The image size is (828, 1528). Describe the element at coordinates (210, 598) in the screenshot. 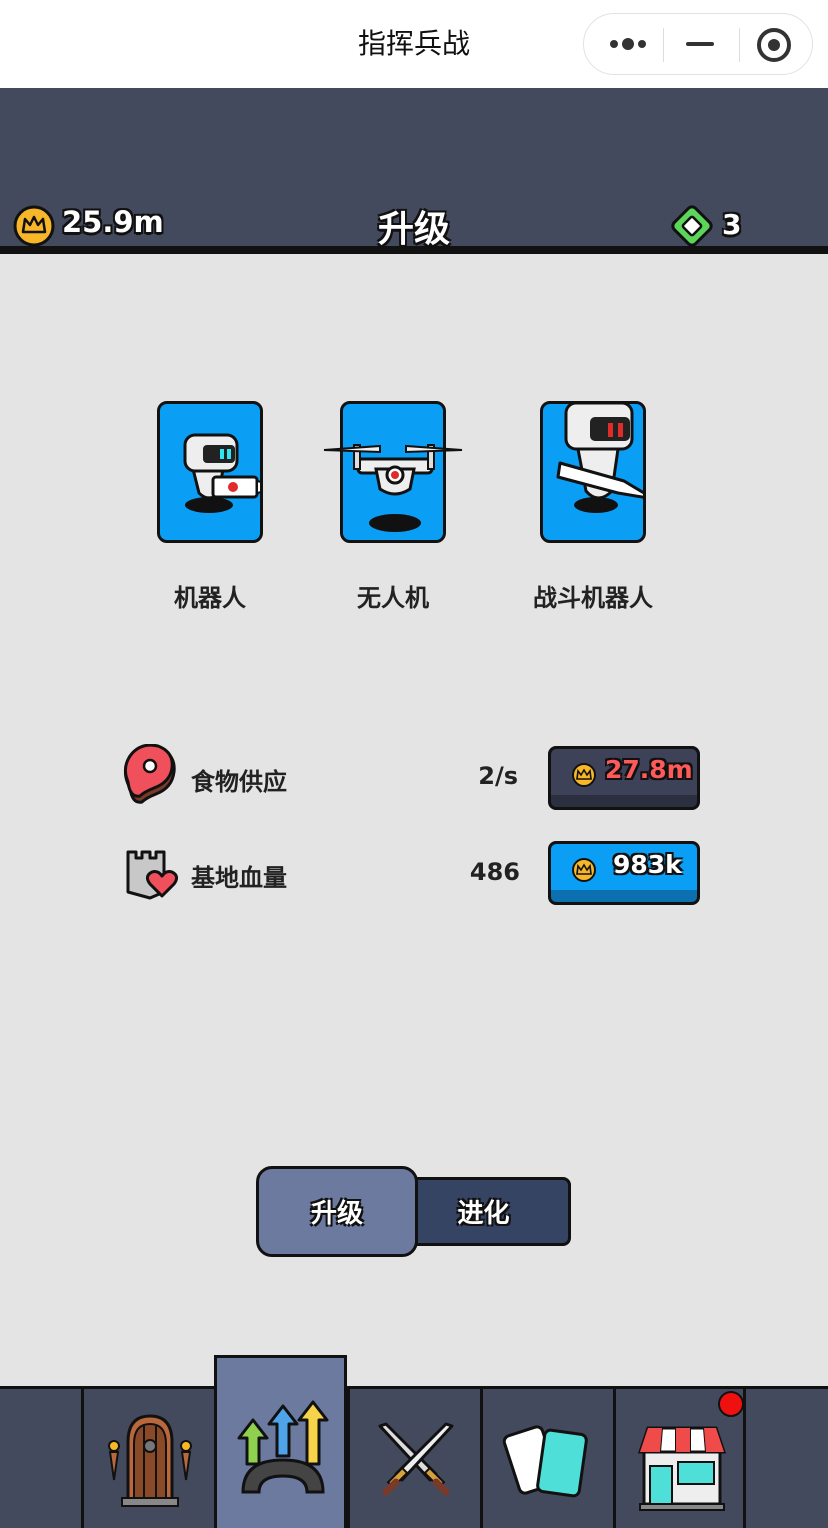

I see `unit-name-robot: 机器人` at that location.